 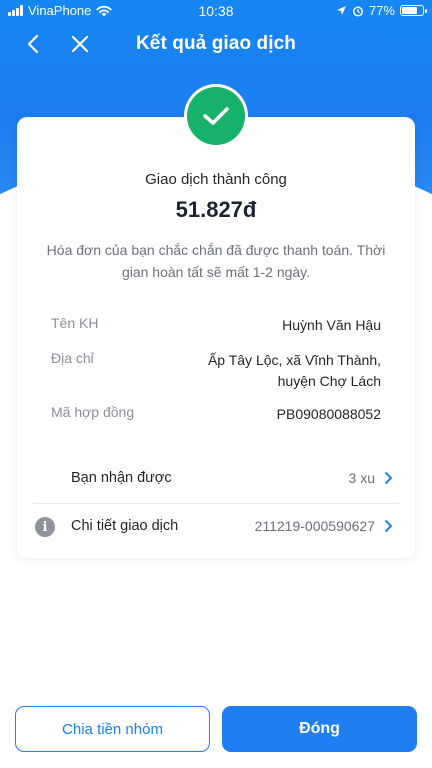 What do you see at coordinates (329, 381) in the screenshot?
I see `address-line-2: huyện Chợ Lách` at bounding box center [329, 381].